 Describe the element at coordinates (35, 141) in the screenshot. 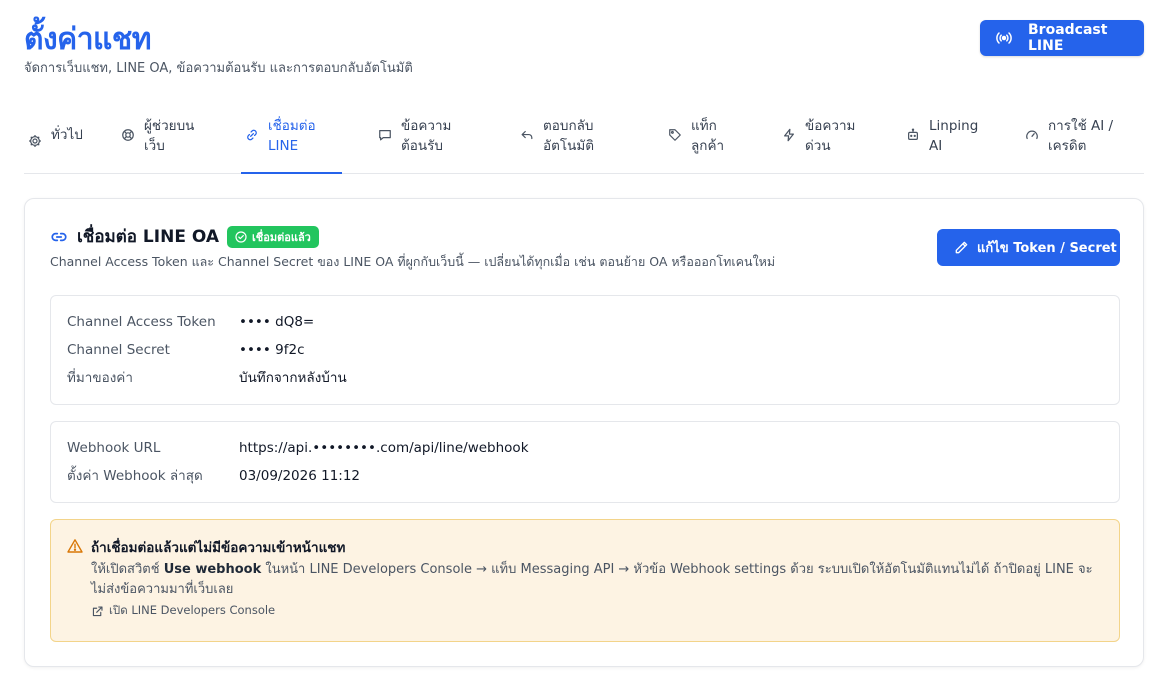

I see `gear-icon` at that location.